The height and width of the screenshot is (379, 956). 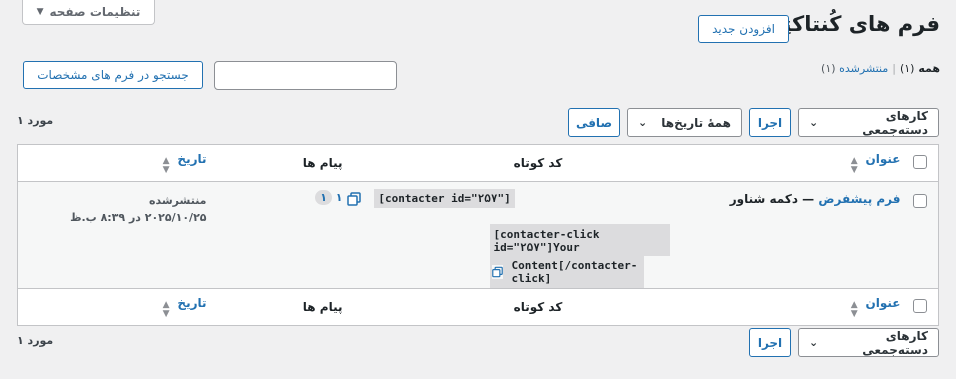 What do you see at coordinates (883, 159) in the screenshot?
I see `header-title-link: عنوان` at bounding box center [883, 159].